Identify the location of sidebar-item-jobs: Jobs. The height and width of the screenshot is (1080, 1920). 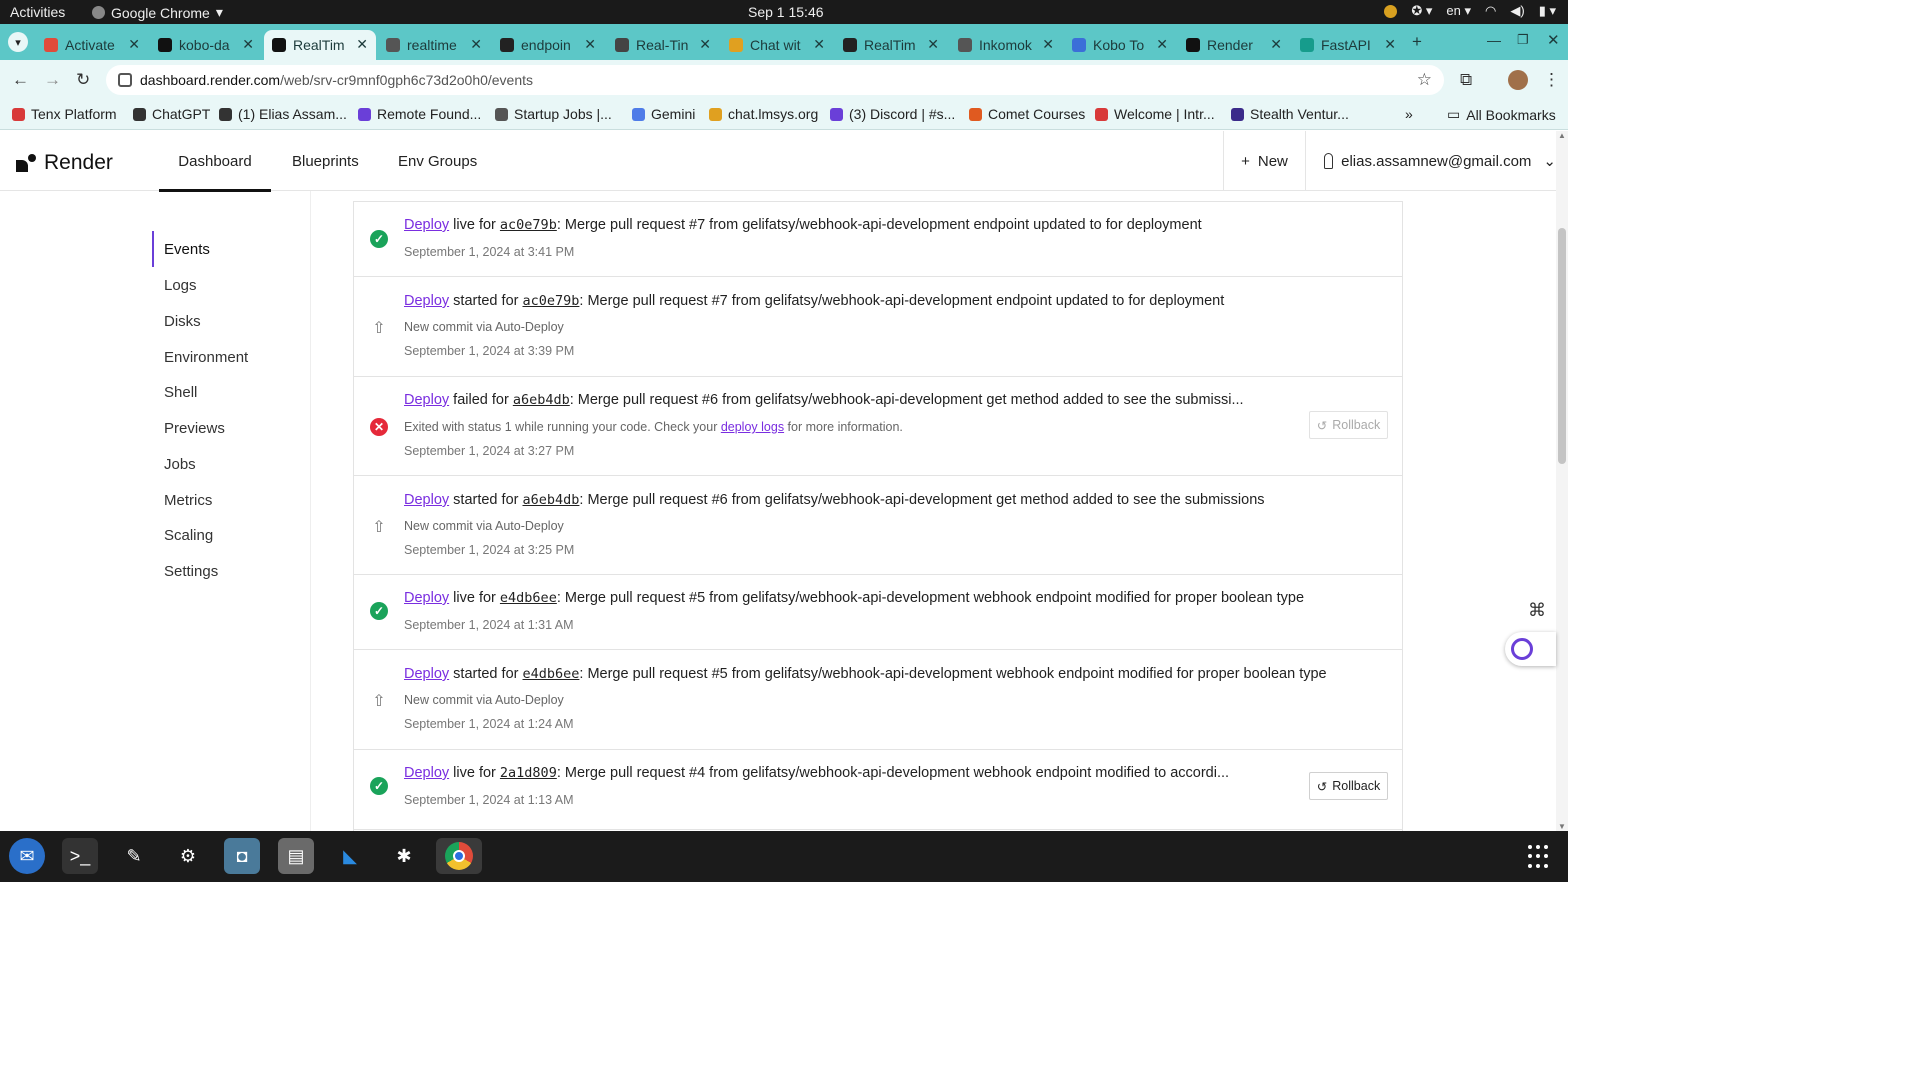
(180, 464).